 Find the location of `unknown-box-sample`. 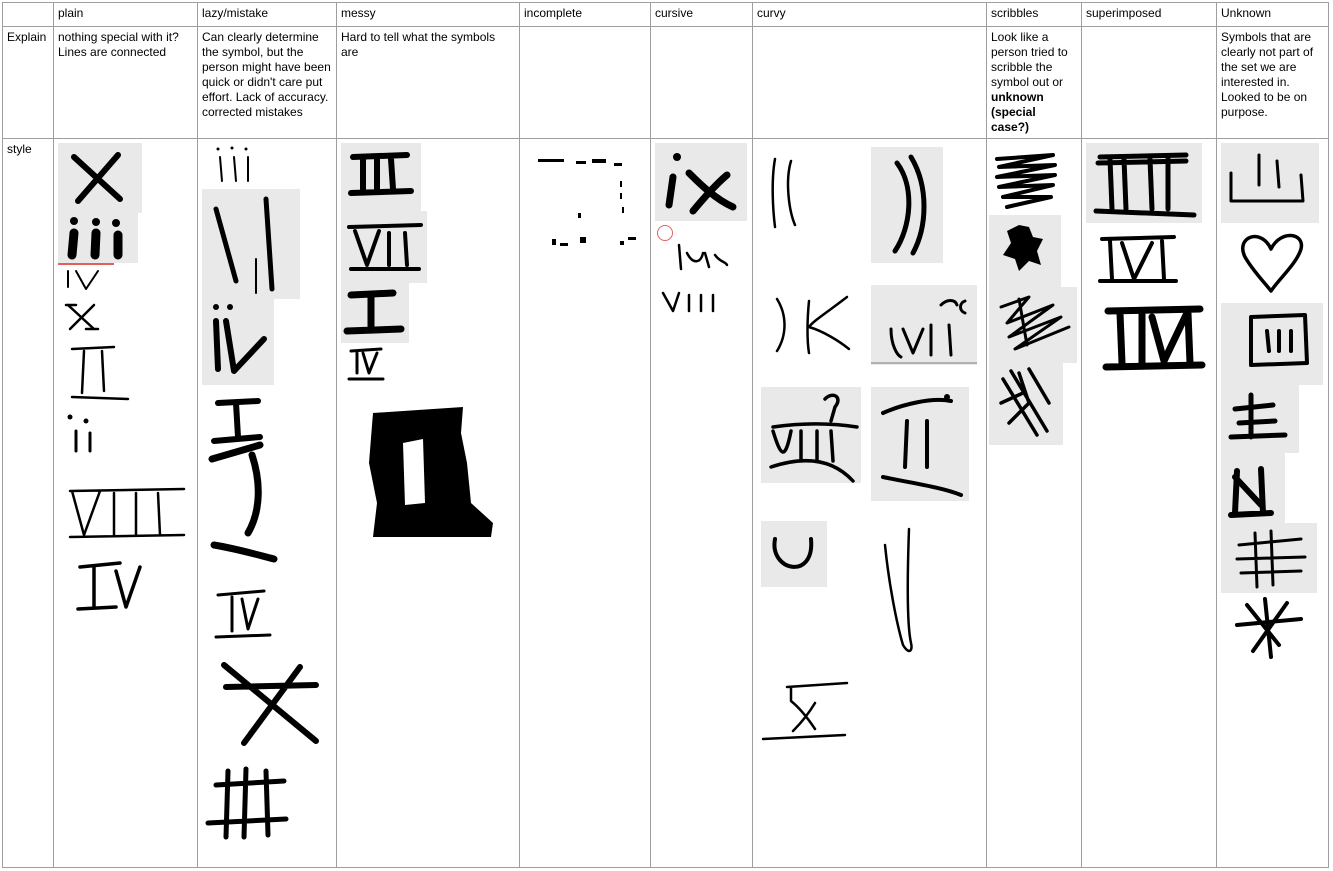

unknown-box-sample is located at coordinates (1272, 344).